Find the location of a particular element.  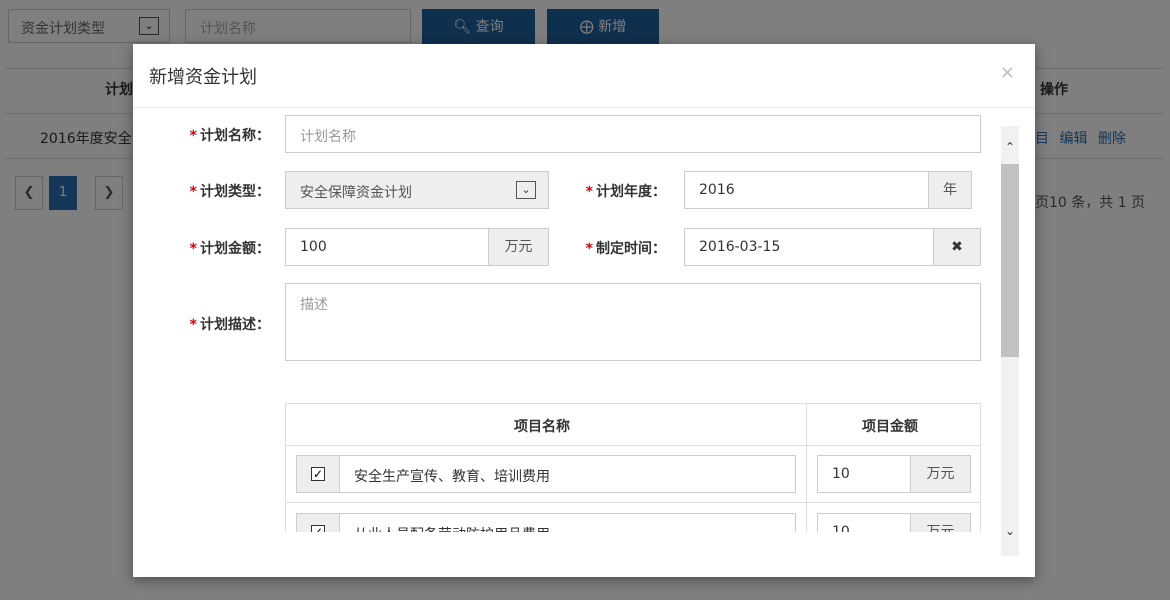

items-header-name: 项目名称 is located at coordinates (542, 427).